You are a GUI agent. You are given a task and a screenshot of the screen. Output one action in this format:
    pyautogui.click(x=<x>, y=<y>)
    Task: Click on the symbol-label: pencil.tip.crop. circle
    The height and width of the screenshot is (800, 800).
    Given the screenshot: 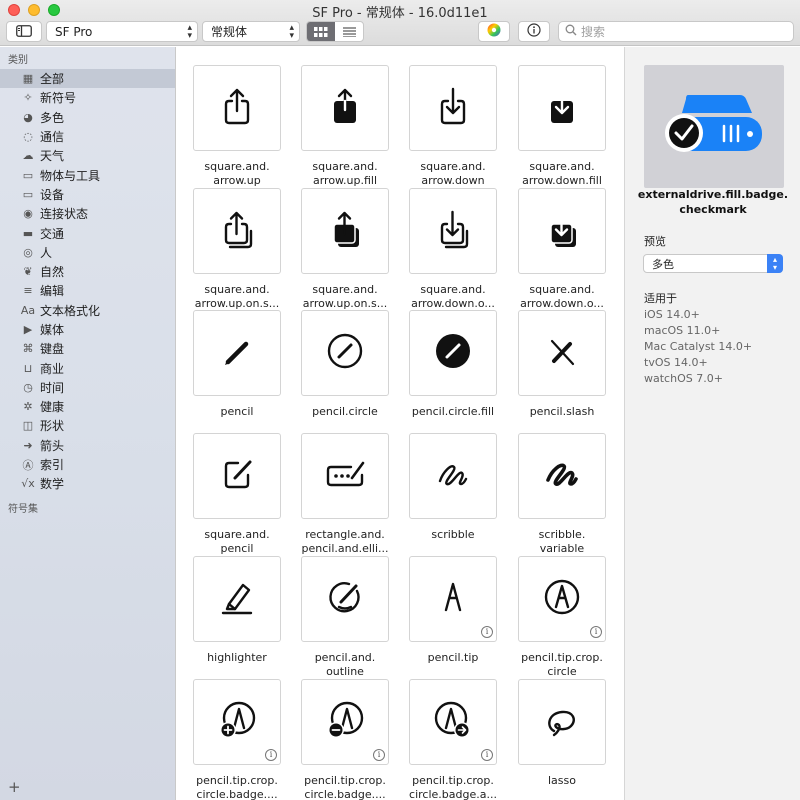 What is the action you would take?
    pyautogui.click(x=562, y=665)
    